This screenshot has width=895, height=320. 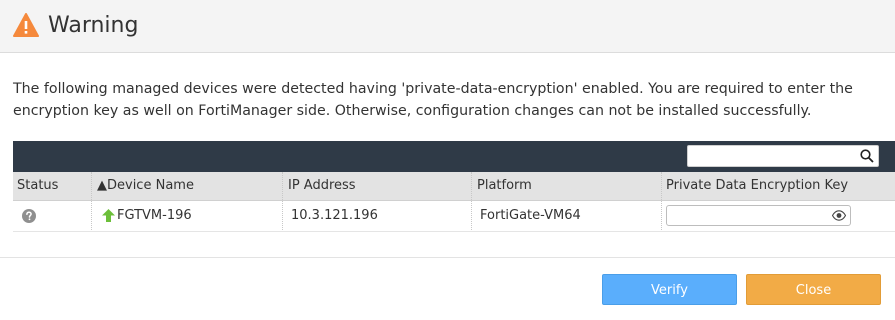 What do you see at coordinates (783, 156) in the screenshot?
I see `search-input` at bounding box center [783, 156].